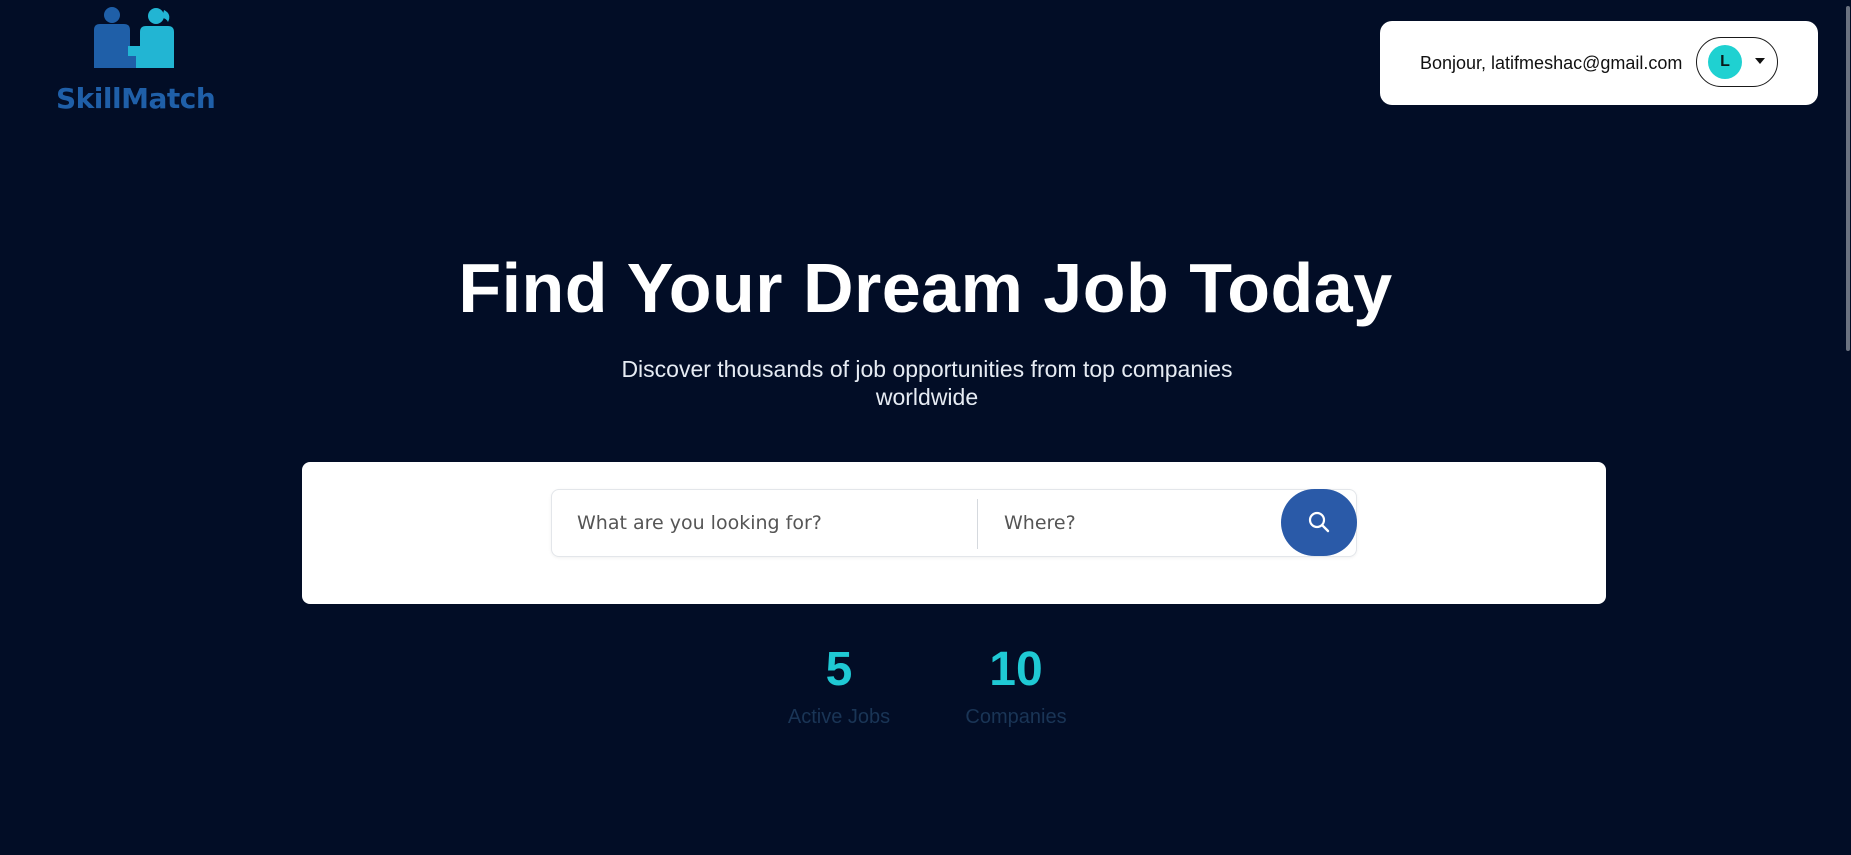 The image size is (1851, 855). What do you see at coordinates (1016, 669) in the screenshot?
I see `stat-value: 10` at bounding box center [1016, 669].